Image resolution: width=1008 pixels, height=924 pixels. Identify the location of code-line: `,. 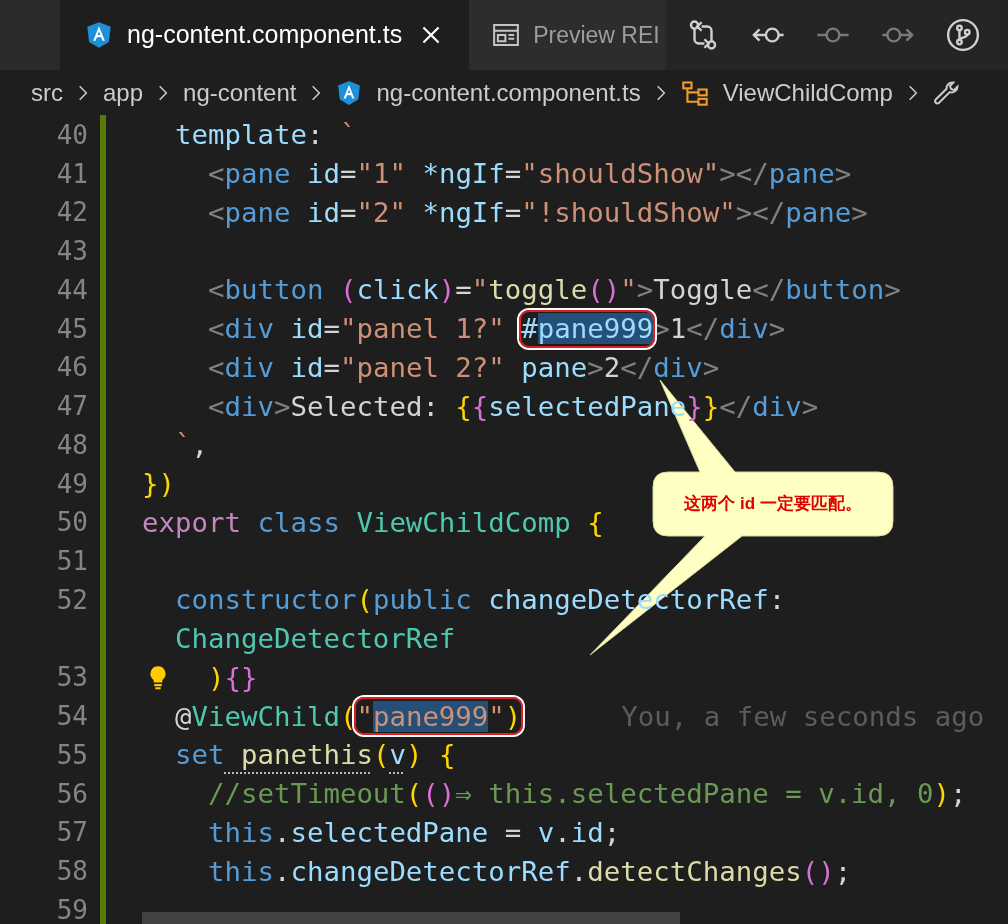
(191, 445).